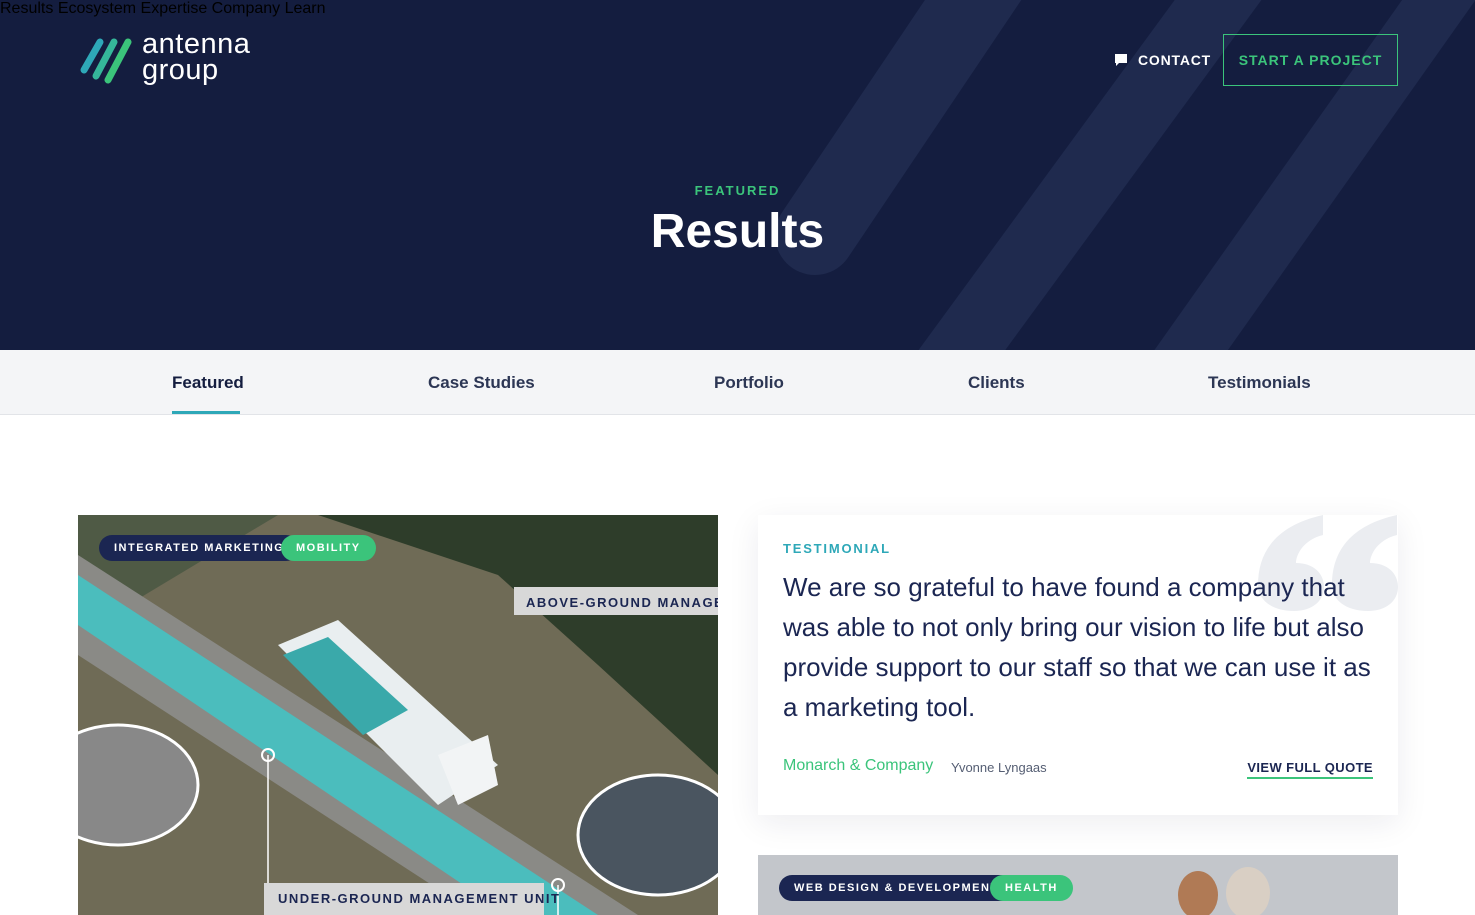 The image size is (1475, 915). Describe the element at coordinates (199, 548) in the screenshot. I see `tag-integrated-marketing: INTEGRATED MARKETING` at that location.